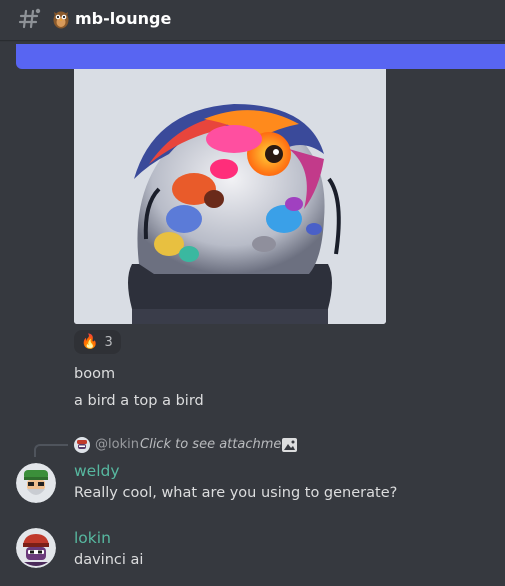 The image size is (505, 586). Describe the element at coordinates (36, 548) in the screenshot. I see `user-avatar-lokin` at that location.